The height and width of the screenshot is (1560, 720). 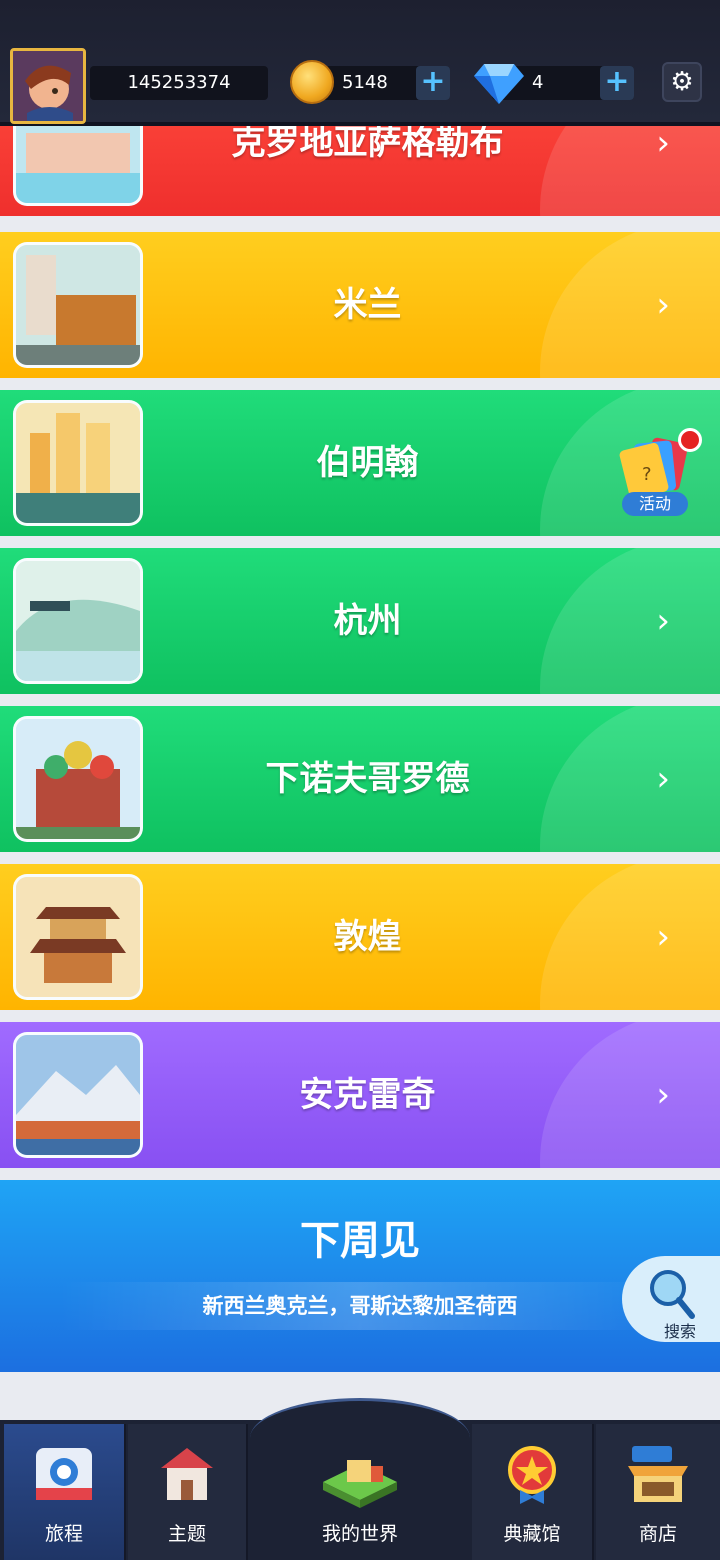 I want to click on coin-icon, so click(x=312, y=82).